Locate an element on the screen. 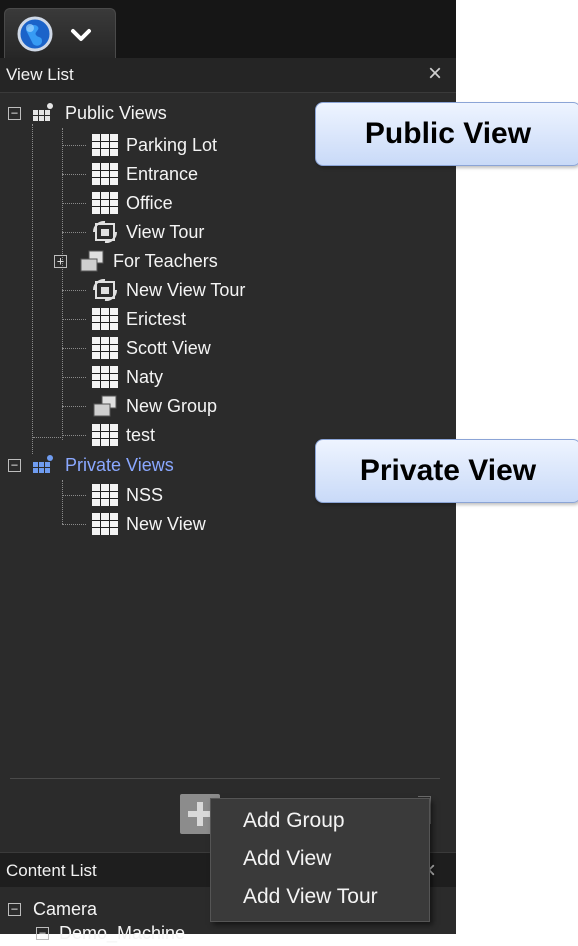 This screenshot has height=946, width=578. tree-item-new-view-tour: New View Tour is located at coordinates (153, 290).